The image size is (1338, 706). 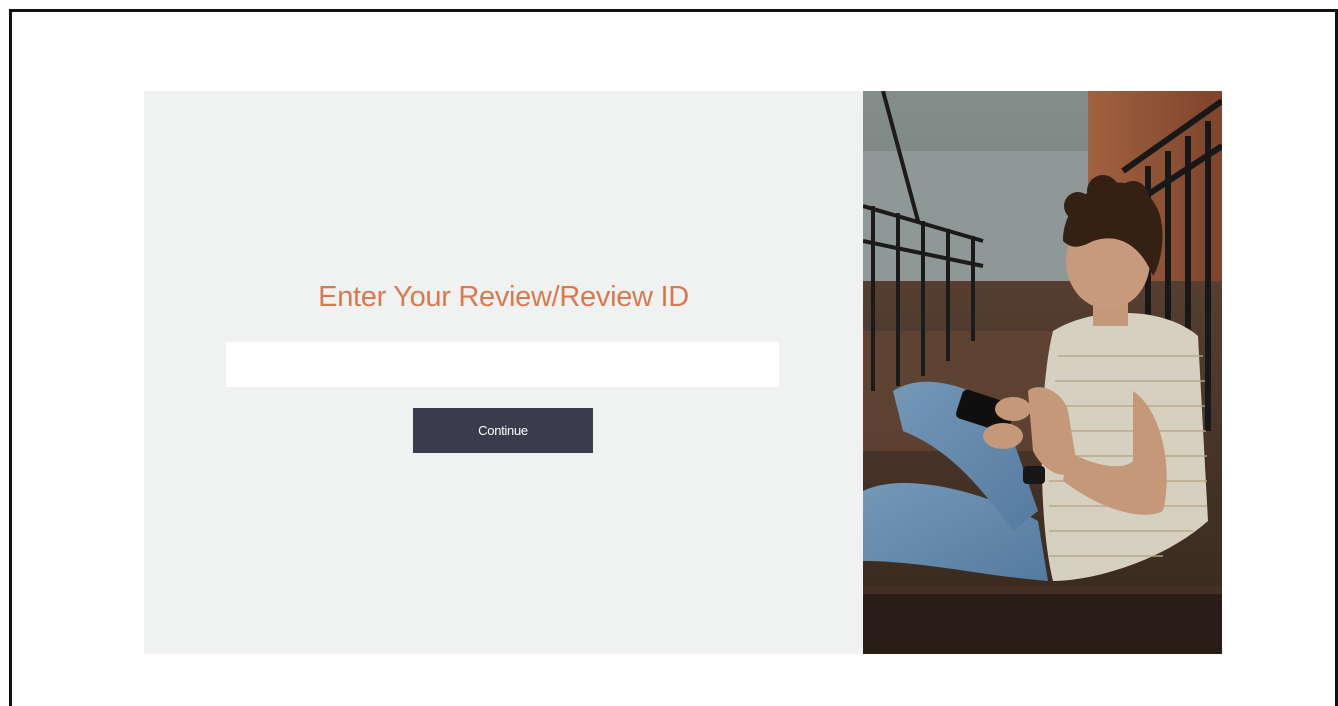 What do you see at coordinates (502, 364) in the screenshot?
I see `review-id-input` at bounding box center [502, 364].